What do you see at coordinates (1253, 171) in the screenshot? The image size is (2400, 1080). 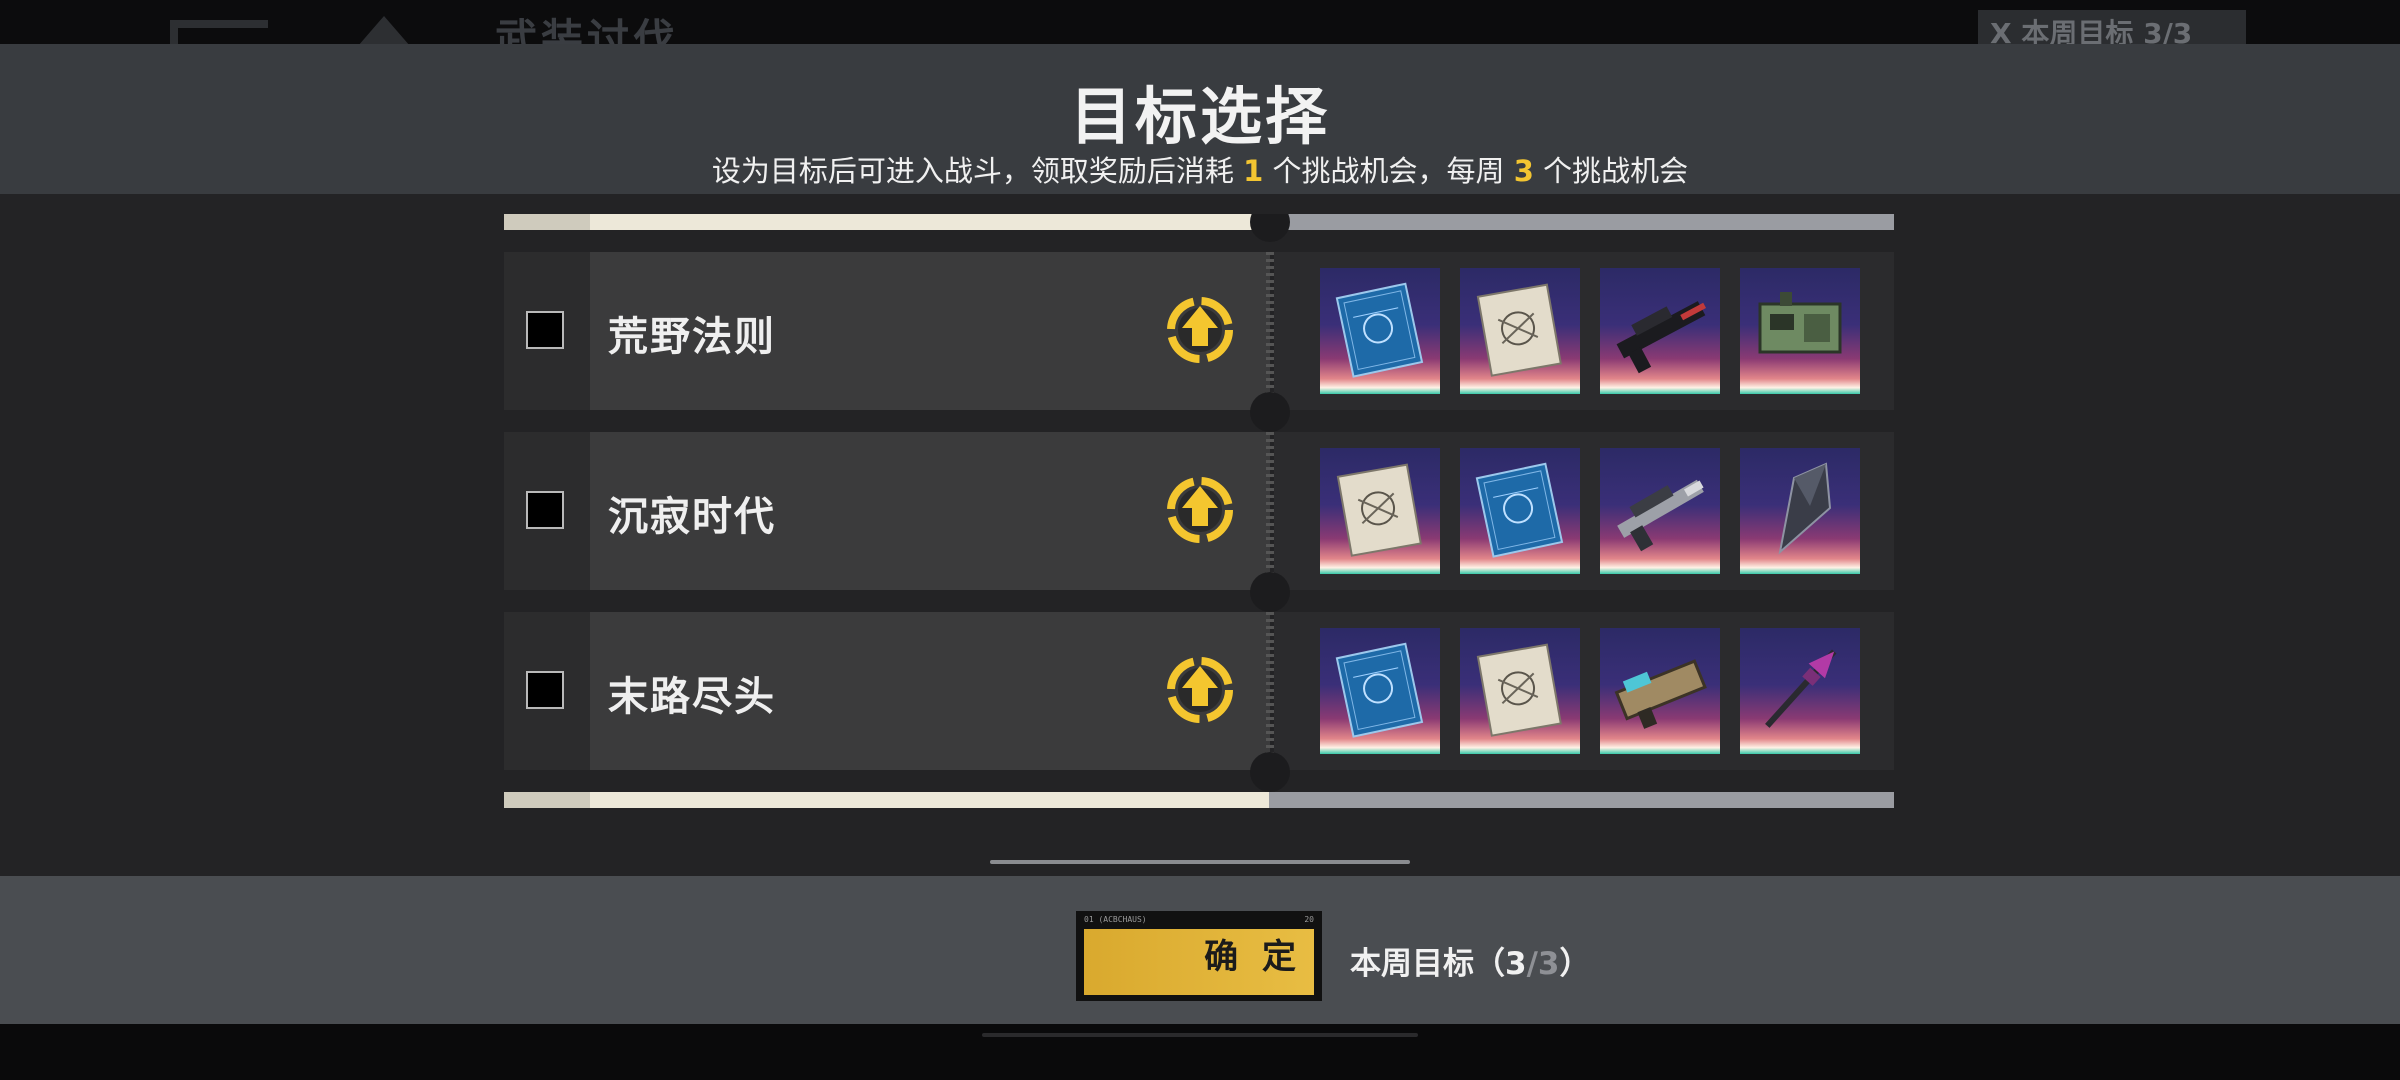 I see `cost-number: 1` at bounding box center [1253, 171].